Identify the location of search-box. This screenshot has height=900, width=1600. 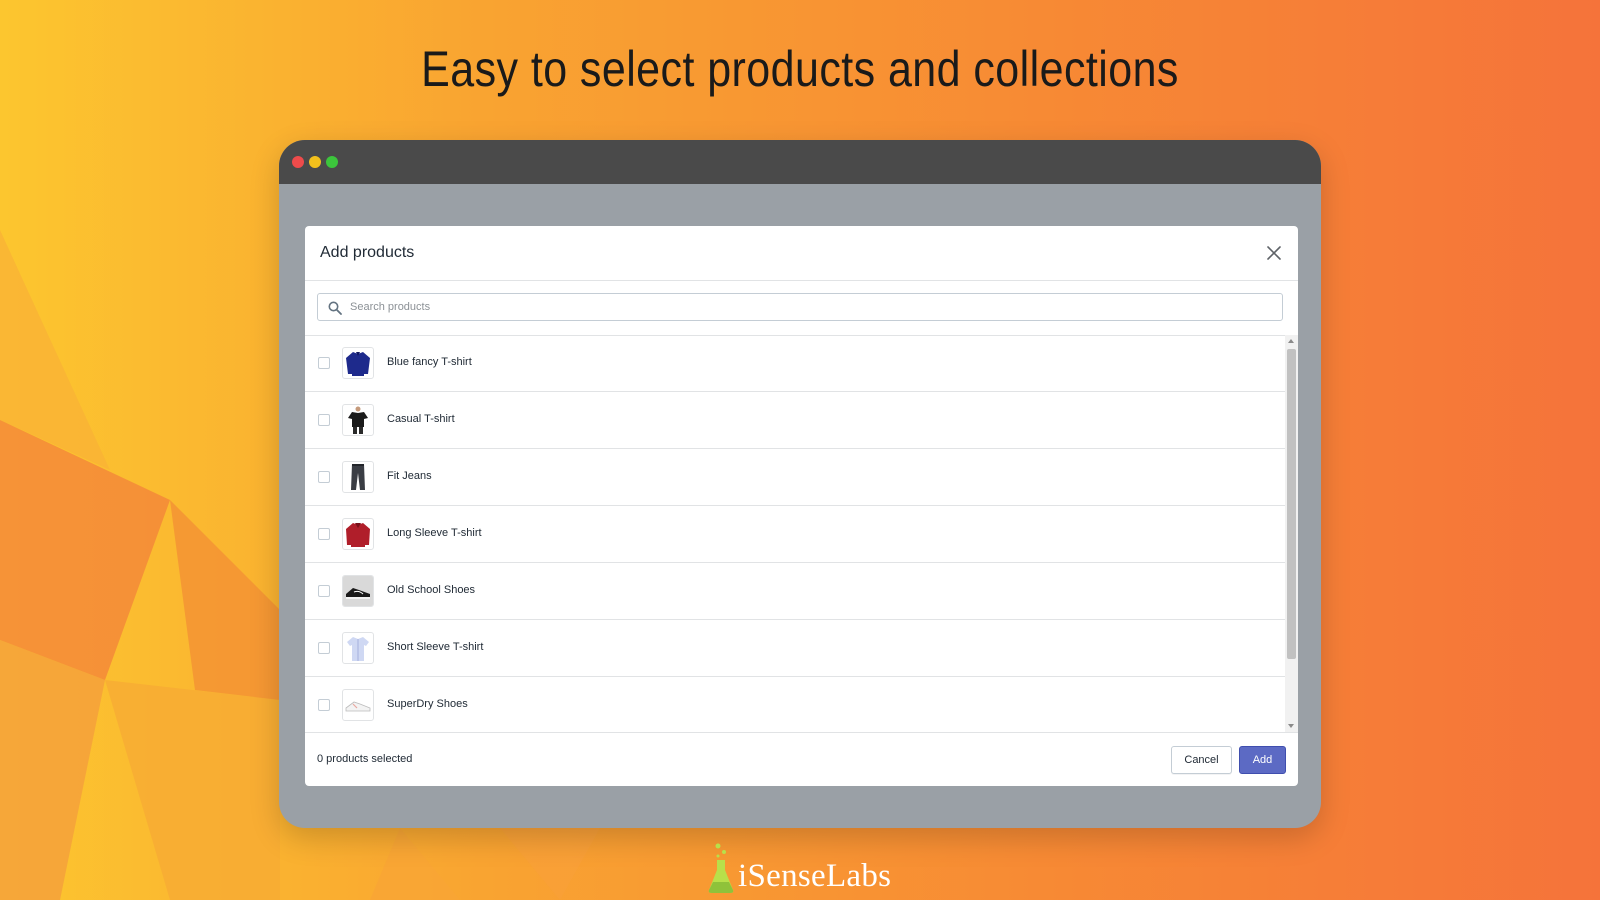
(800, 307).